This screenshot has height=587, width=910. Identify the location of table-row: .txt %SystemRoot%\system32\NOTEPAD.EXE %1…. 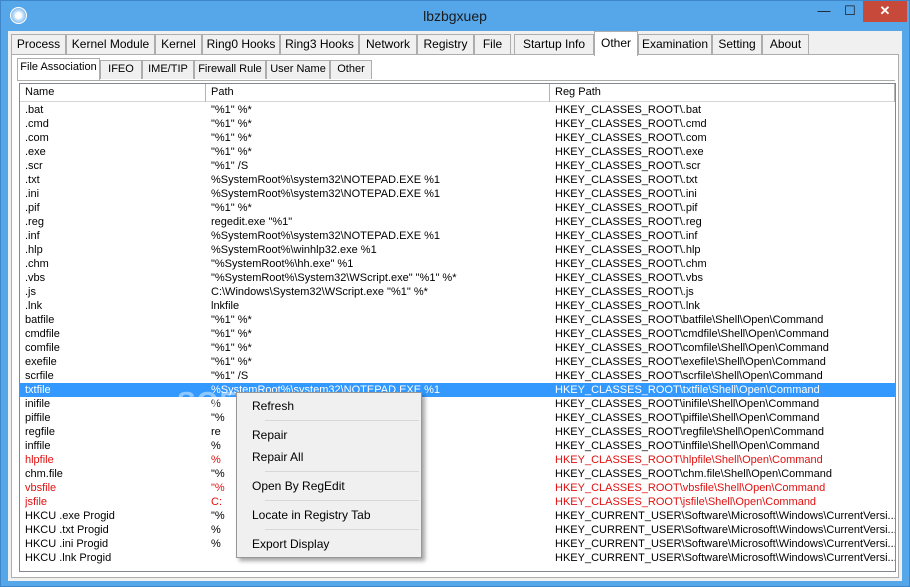
(457, 180).